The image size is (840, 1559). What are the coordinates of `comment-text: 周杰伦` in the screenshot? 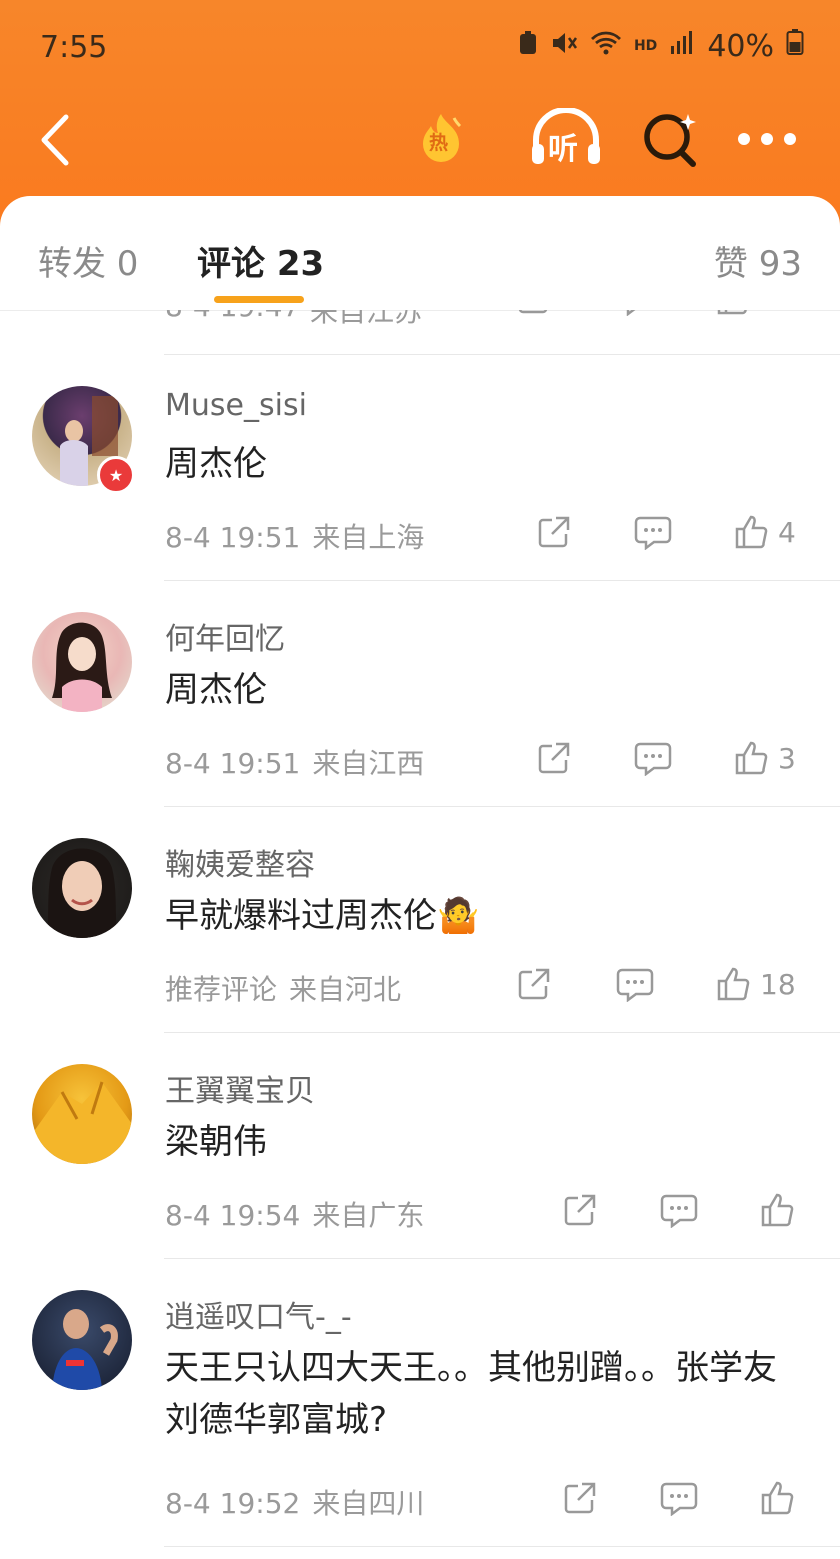 It's located at (216, 464).